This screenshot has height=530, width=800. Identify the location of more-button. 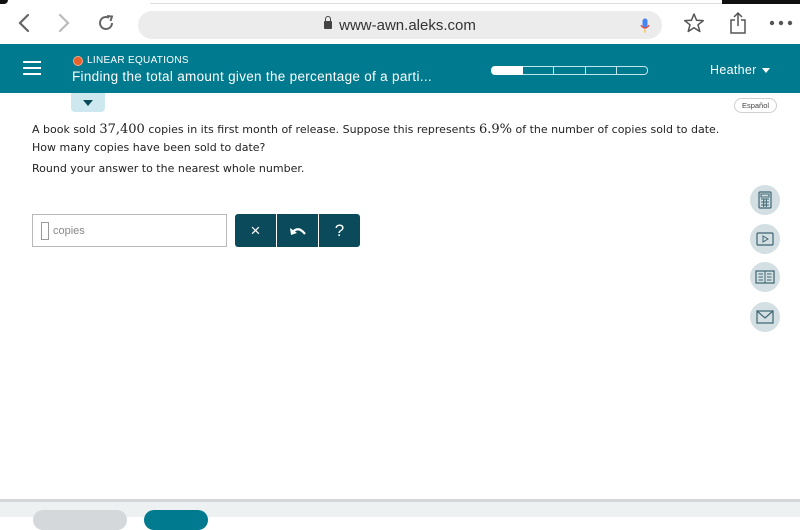
(781, 23).